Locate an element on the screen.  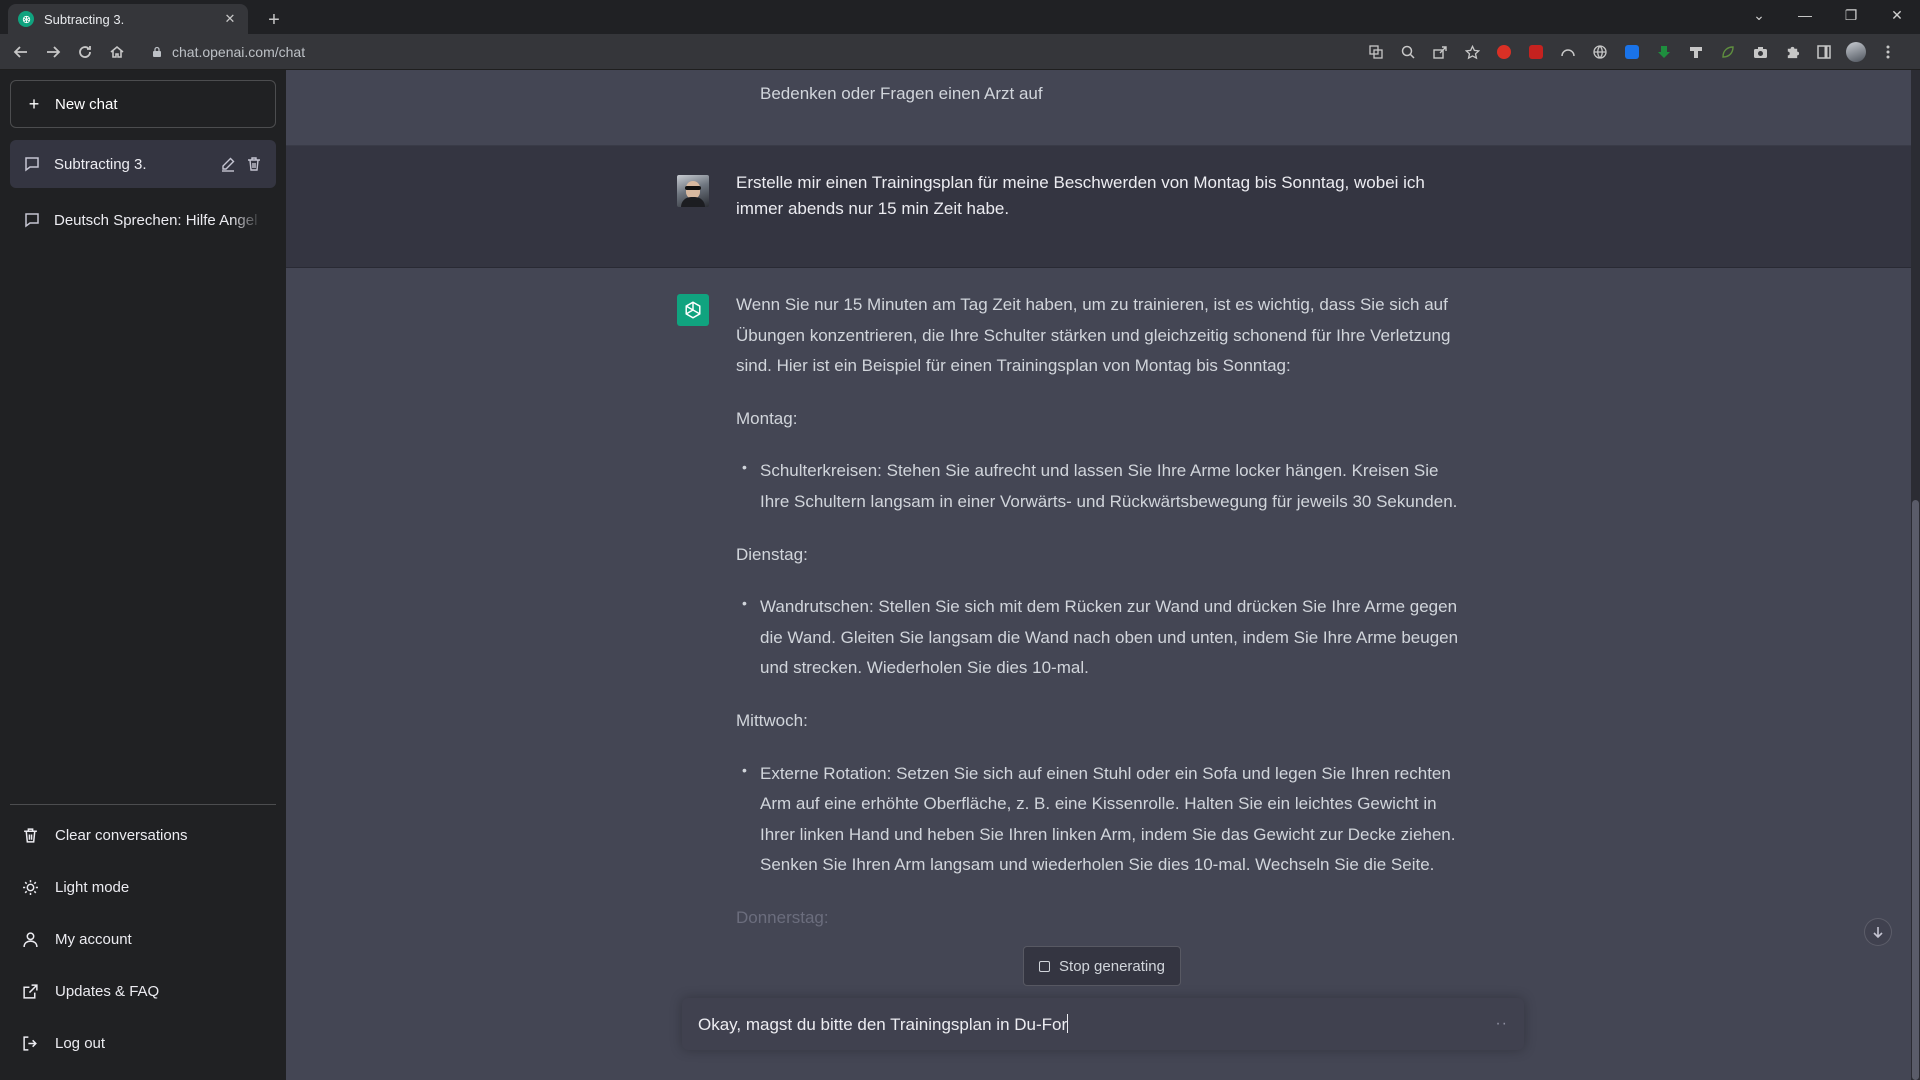
previous-message-text: Bedenken oder Fragen einen Arzt auf is located at coordinates (901, 93).